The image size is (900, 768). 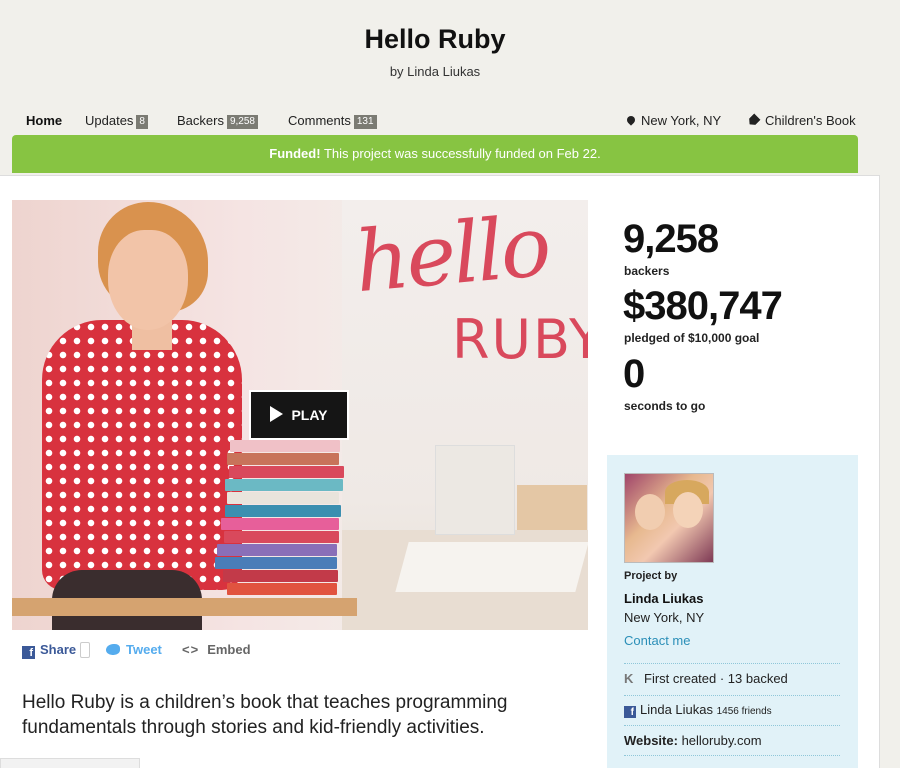 I want to click on embed-button: <> Embed, so click(x=216, y=649).